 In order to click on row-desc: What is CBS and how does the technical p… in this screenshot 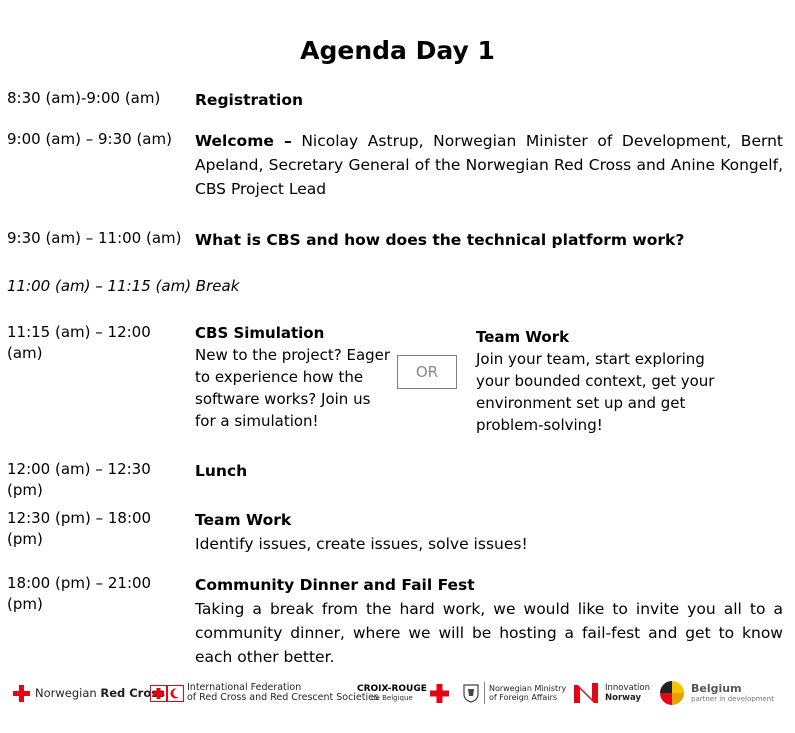, I will do `click(489, 240)`.